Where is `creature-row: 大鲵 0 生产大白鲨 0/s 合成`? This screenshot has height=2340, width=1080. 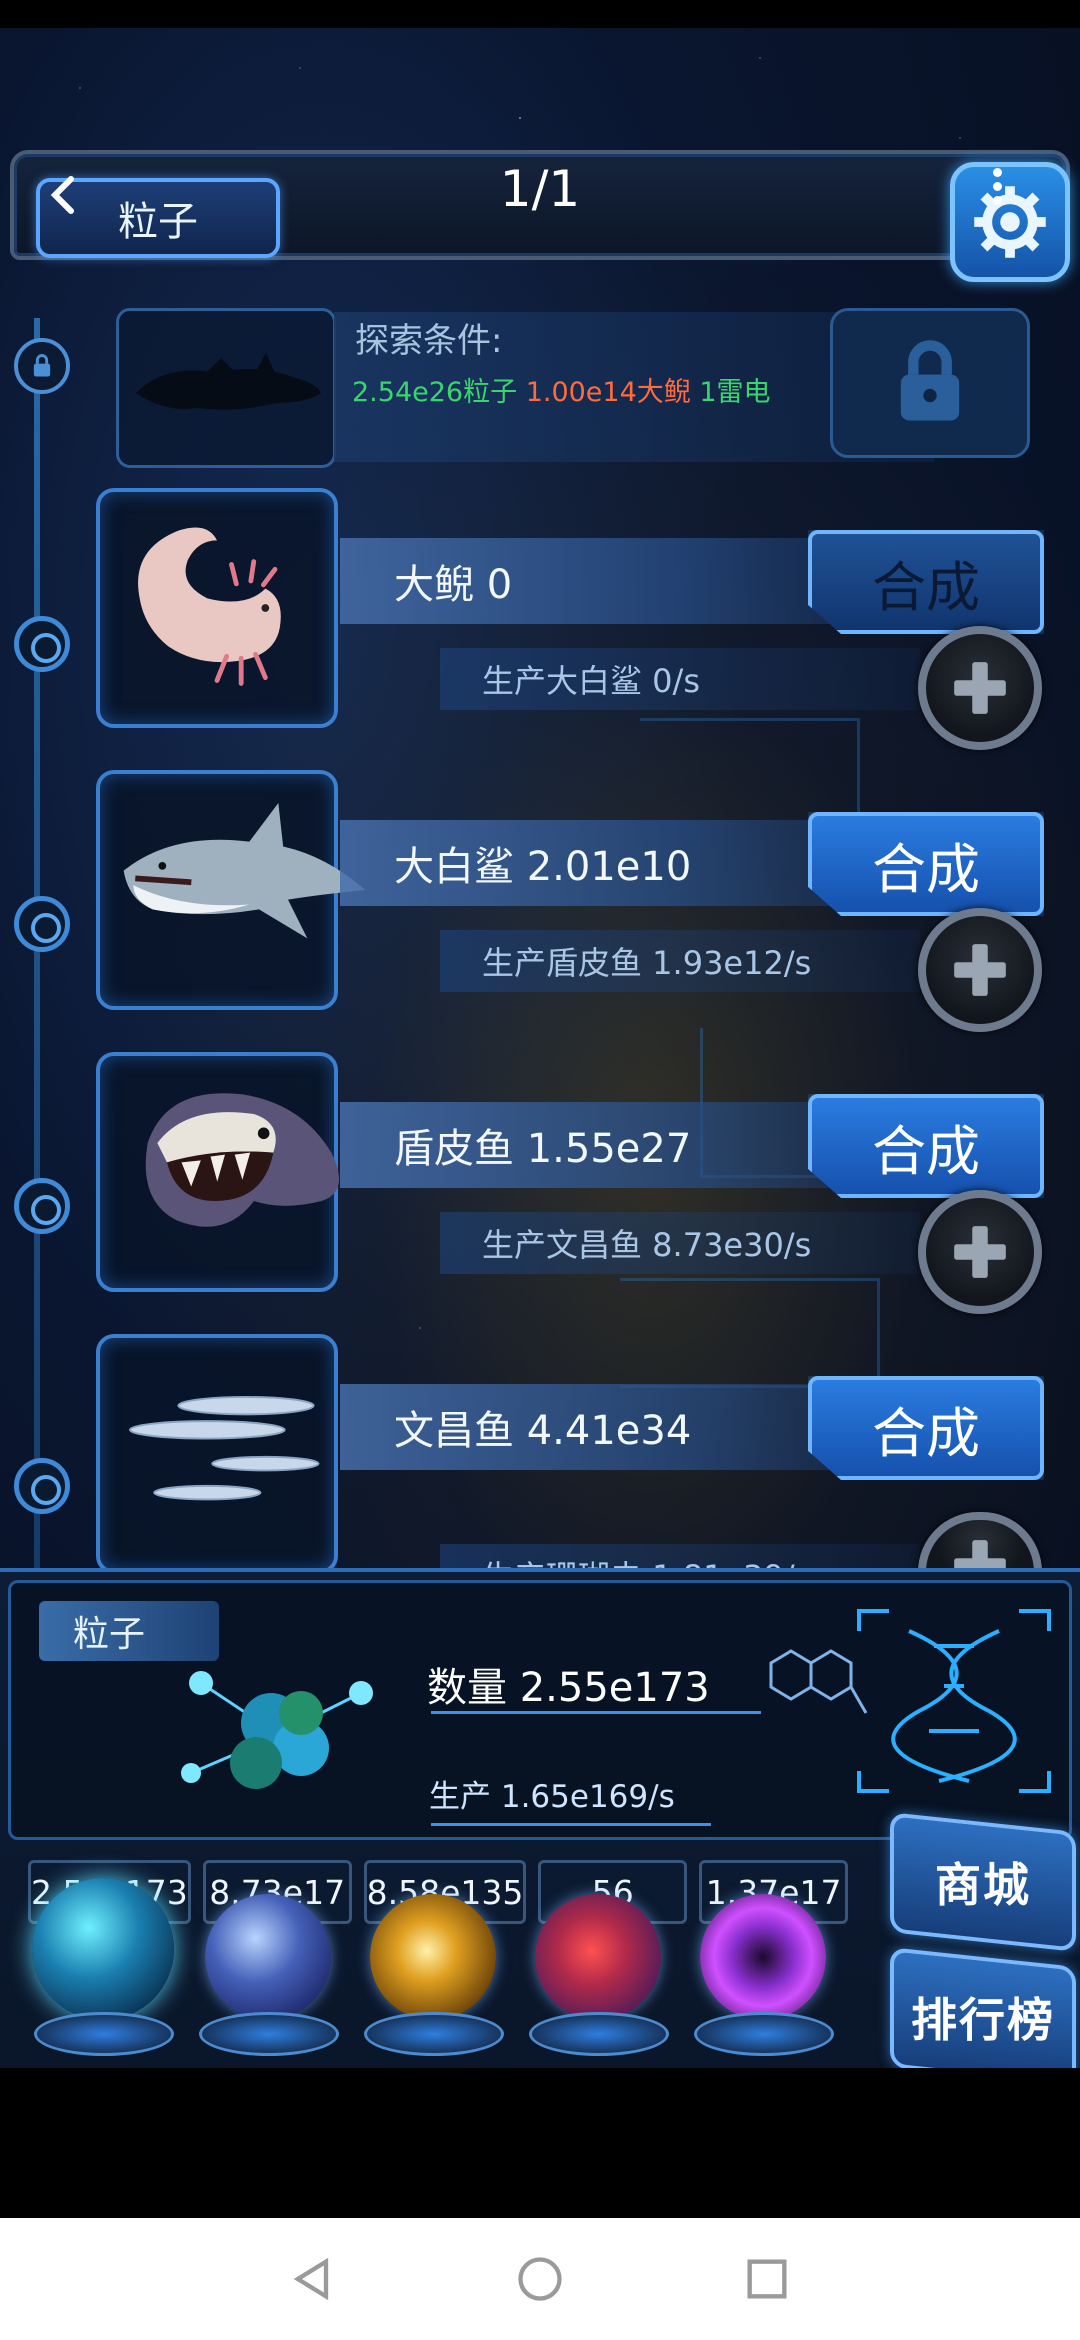
creature-row: 大鲵 0 生产大白鲨 0/s 合成 is located at coordinates (575, 619).